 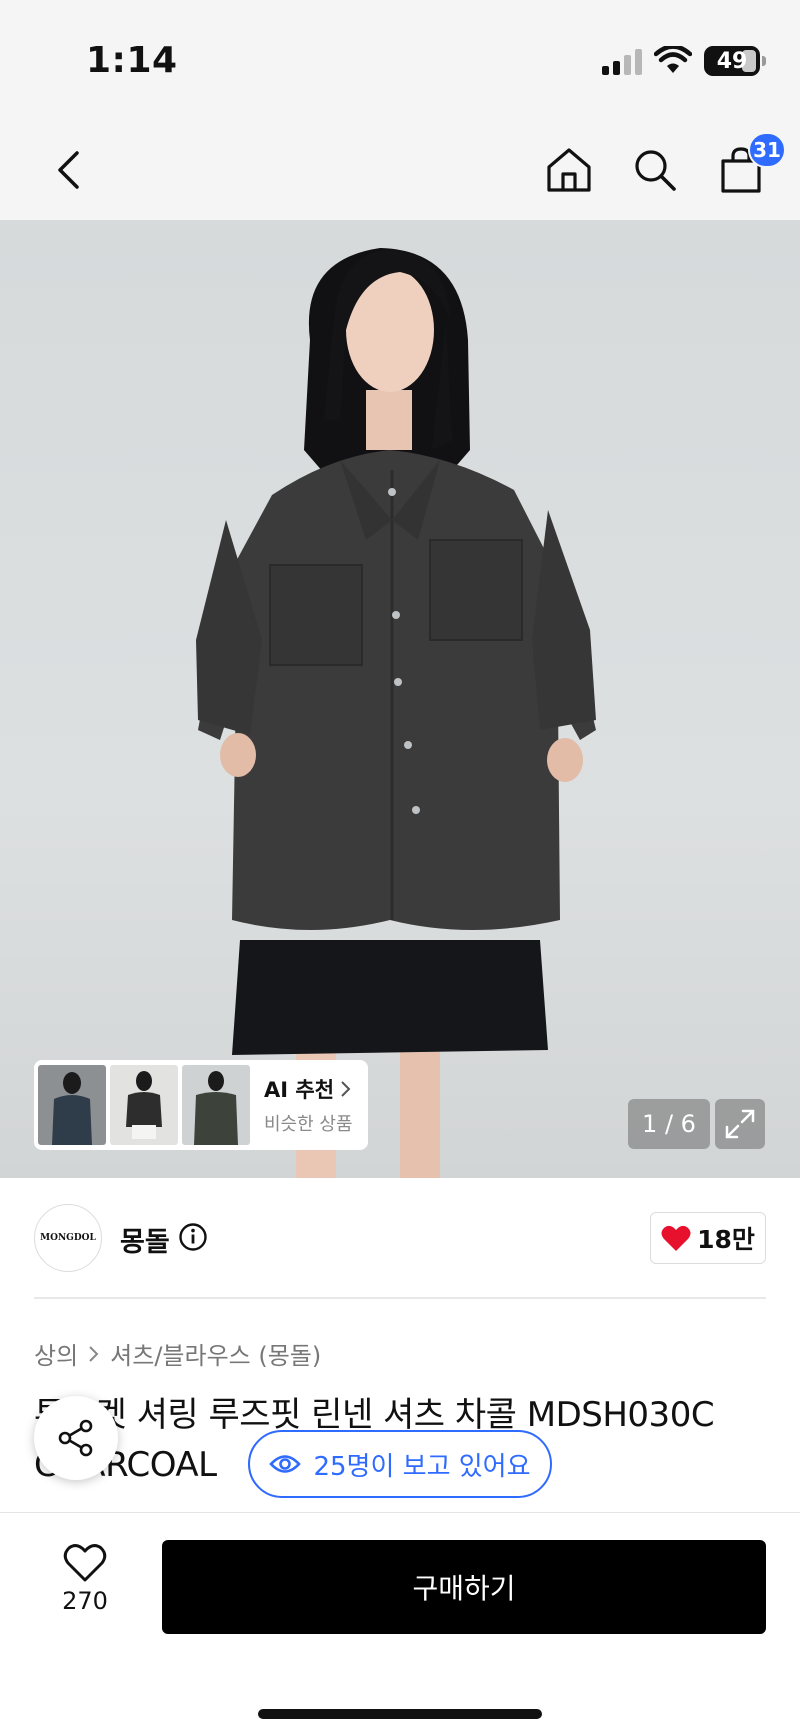 I want to click on ai-card-subtitle: 비슷한 상품, so click(x=308, y=1124).